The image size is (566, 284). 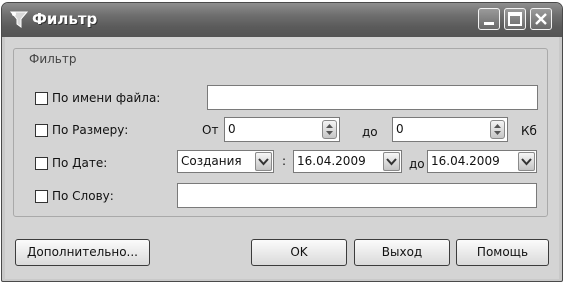 I want to click on size-to-spinner: 0, so click(x=450, y=129).